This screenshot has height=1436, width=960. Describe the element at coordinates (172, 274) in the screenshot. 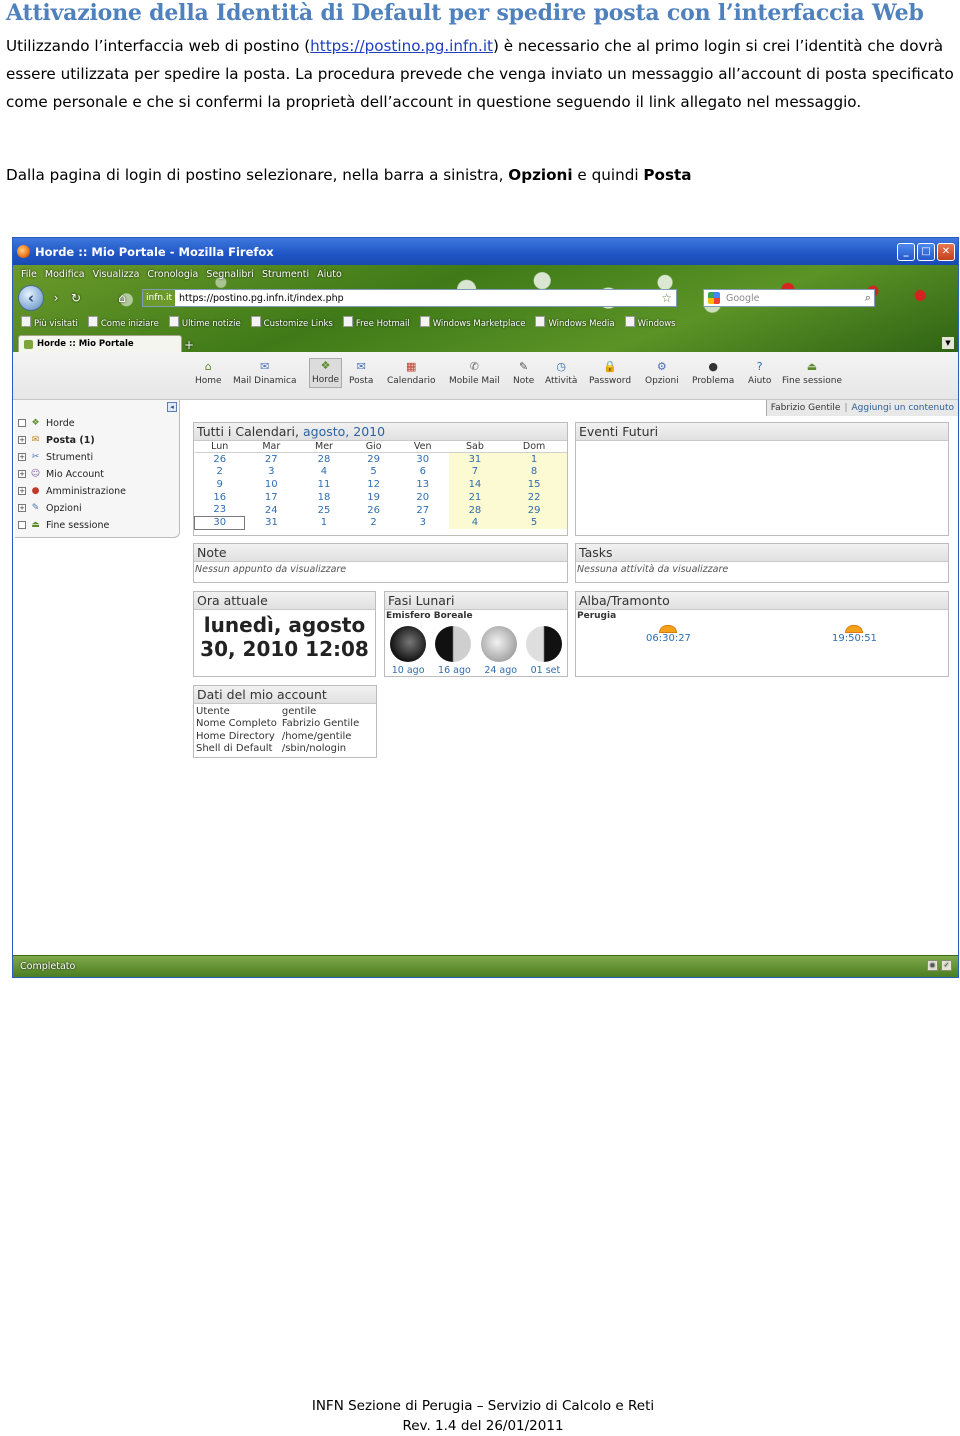

I see `browser-menu-item: Cronologia` at that location.